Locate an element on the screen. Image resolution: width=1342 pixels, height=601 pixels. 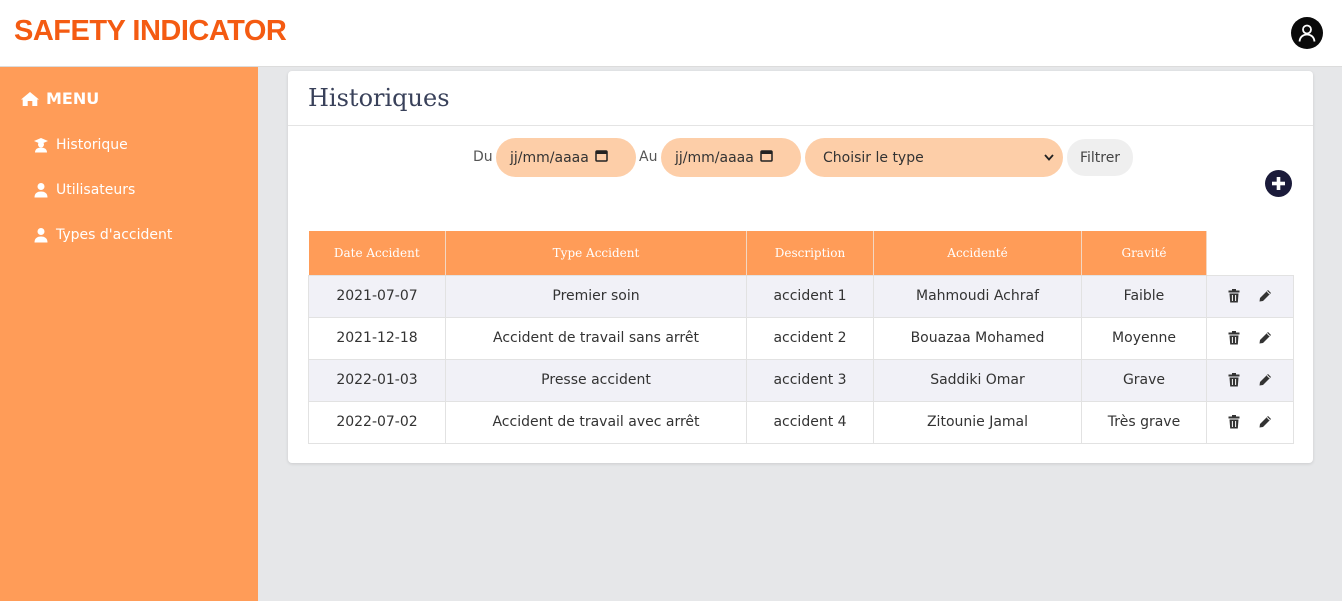
accident-type-selected: Choisir le type is located at coordinates (873, 157).